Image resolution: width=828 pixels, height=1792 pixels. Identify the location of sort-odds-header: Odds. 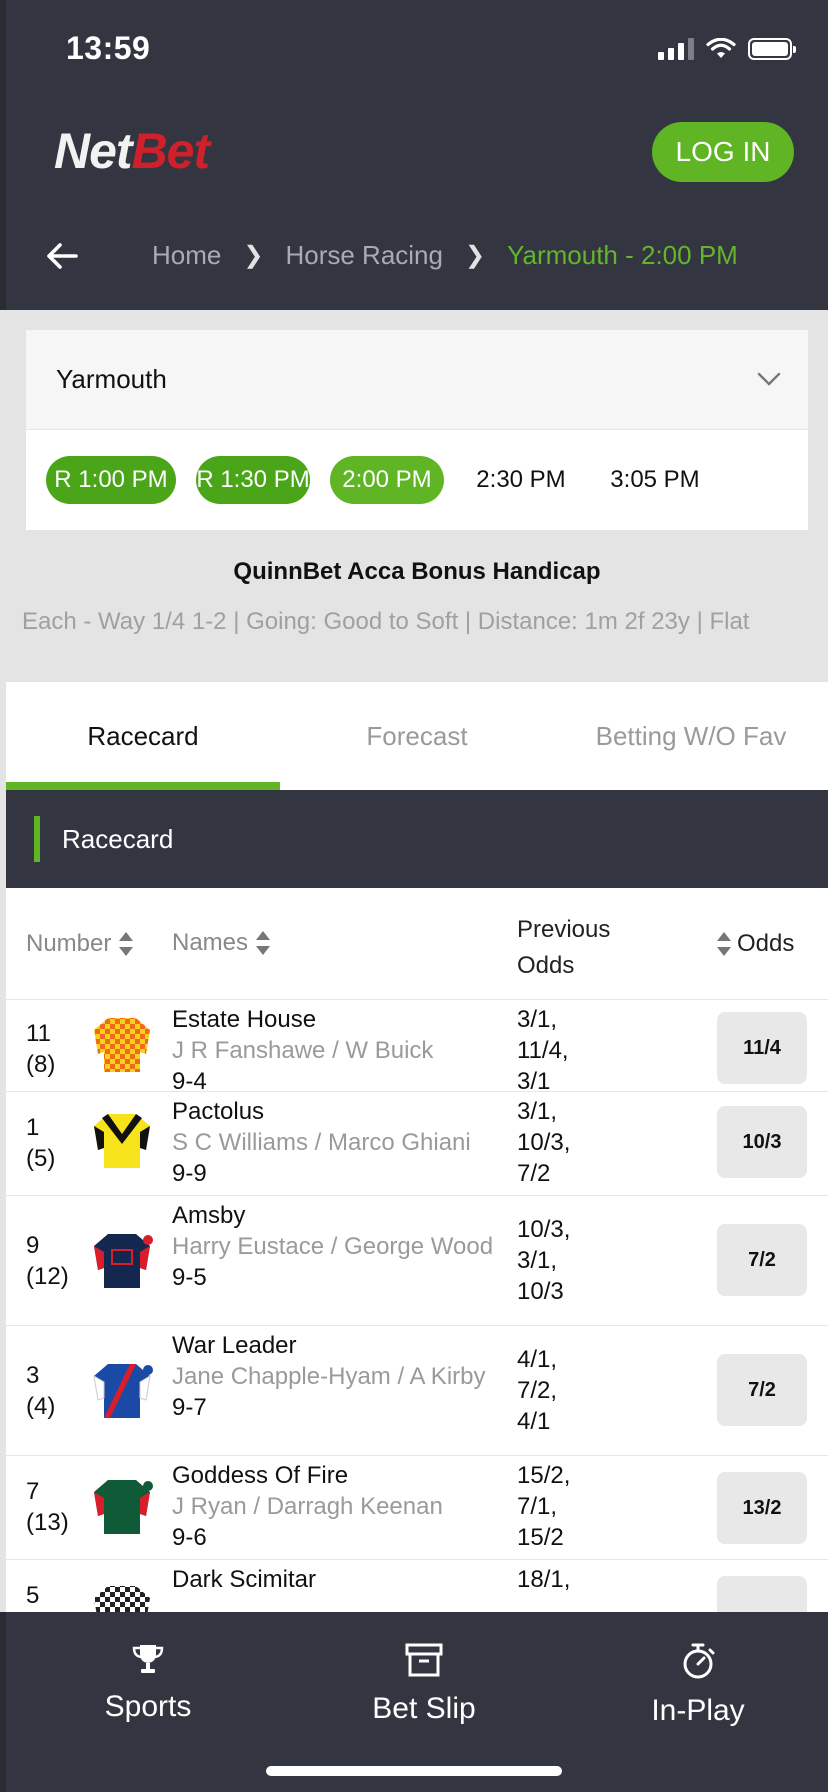
(755, 944).